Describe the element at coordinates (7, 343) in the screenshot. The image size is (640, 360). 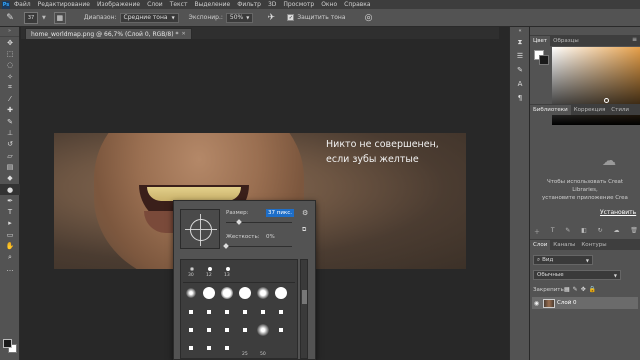
I see `foreground-color-swatch` at that location.